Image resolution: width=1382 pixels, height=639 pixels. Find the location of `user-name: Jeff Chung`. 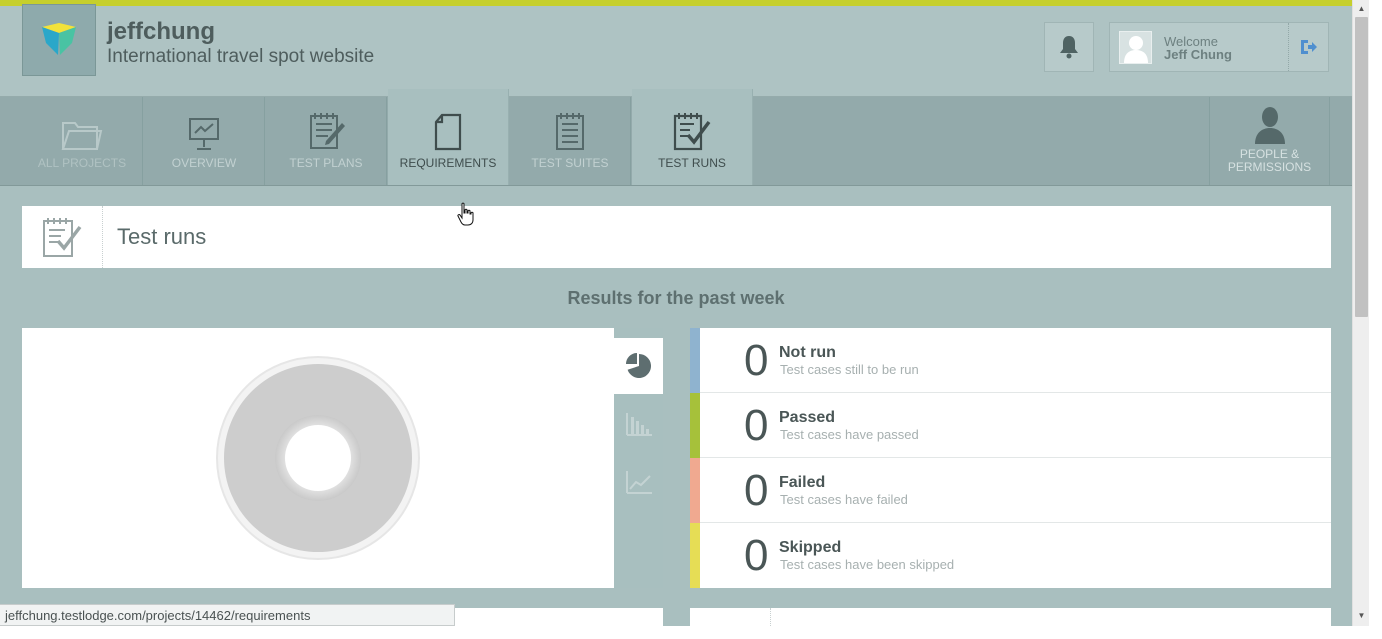

user-name: Jeff Chung is located at coordinates (1198, 54).